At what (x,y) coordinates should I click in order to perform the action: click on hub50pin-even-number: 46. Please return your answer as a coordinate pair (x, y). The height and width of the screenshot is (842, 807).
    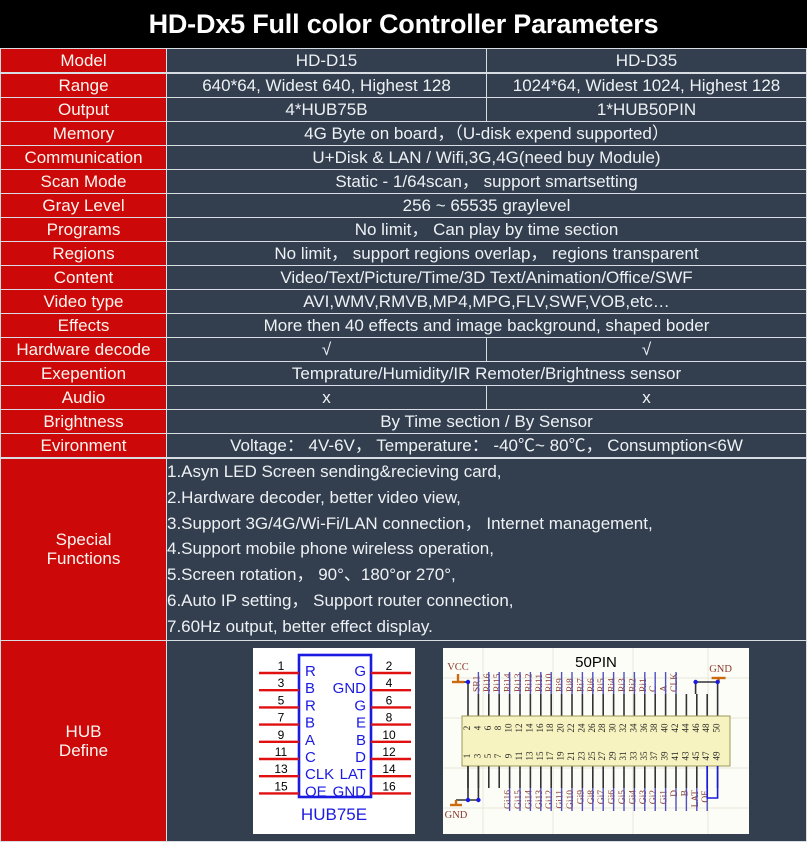
    Looking at the image, I should click on (696, 728).